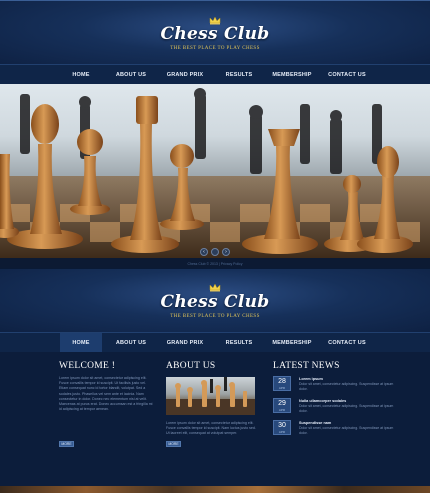 This screenshot has width=430, height=493. I want to click on news-day: 30, so click(282, 425).